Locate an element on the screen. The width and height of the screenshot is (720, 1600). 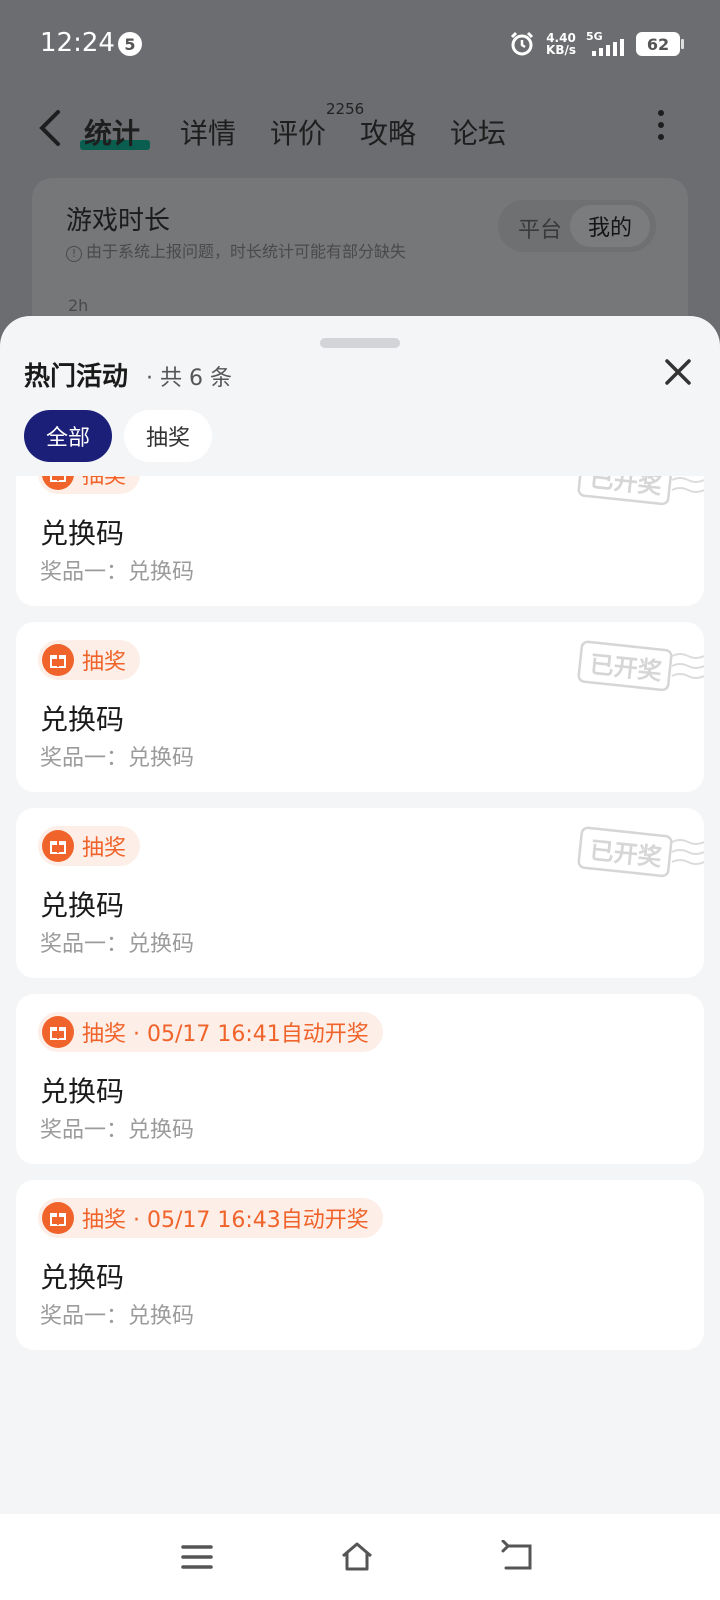
system-nav-bar is located at coordinates (360, 1557).